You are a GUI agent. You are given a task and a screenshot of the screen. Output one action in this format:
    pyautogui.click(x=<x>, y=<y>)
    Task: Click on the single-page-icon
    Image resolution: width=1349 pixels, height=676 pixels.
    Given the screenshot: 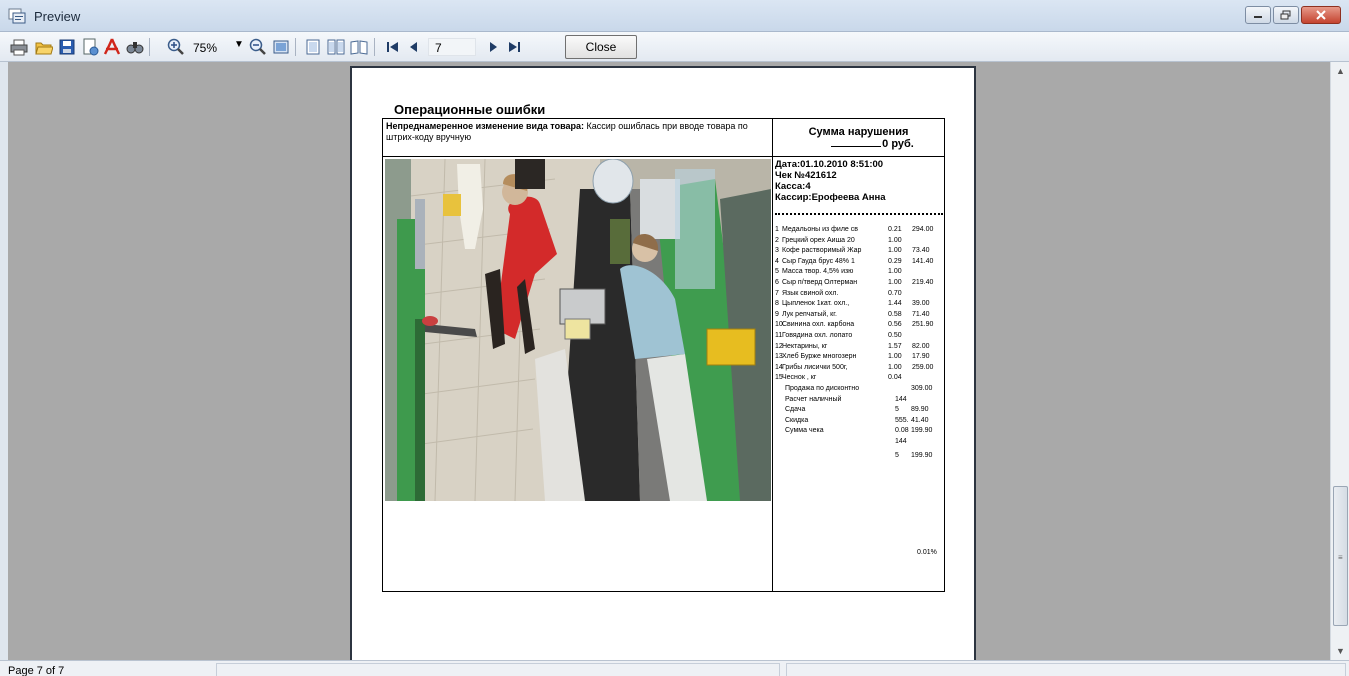 What is the action you would take?
    pyautogui.click(x=313, y=47)
    